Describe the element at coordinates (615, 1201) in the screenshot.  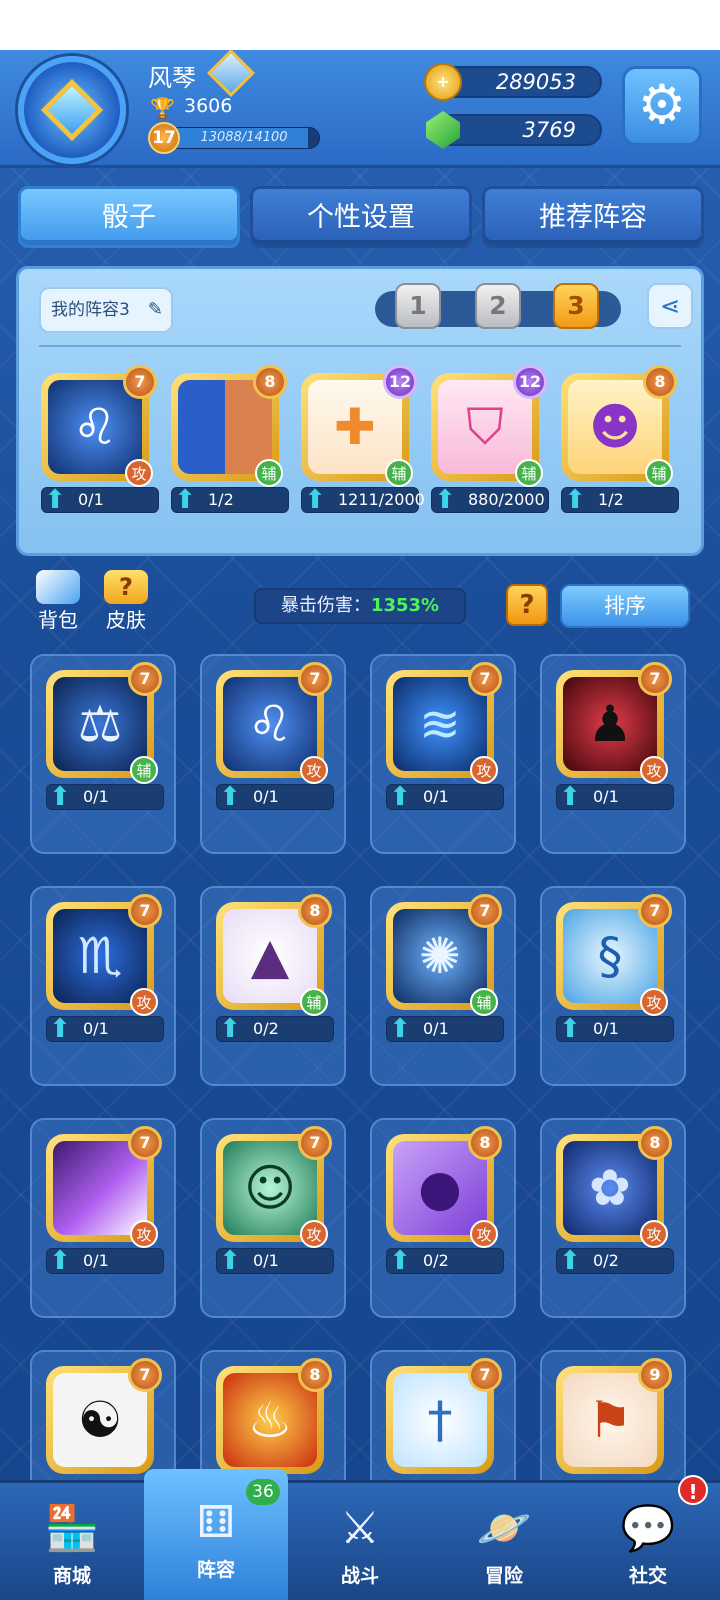
I see `dice-item: ✿ 8 攻 ⬆ 0/2` at that location.